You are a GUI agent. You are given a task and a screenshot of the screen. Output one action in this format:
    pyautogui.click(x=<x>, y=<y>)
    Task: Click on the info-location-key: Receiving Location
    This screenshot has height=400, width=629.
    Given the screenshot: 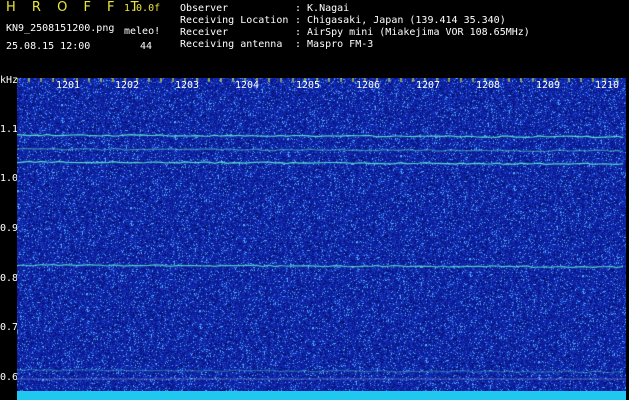 What is the action you would take?
    pyautogui.click(x=234, y=20)
    